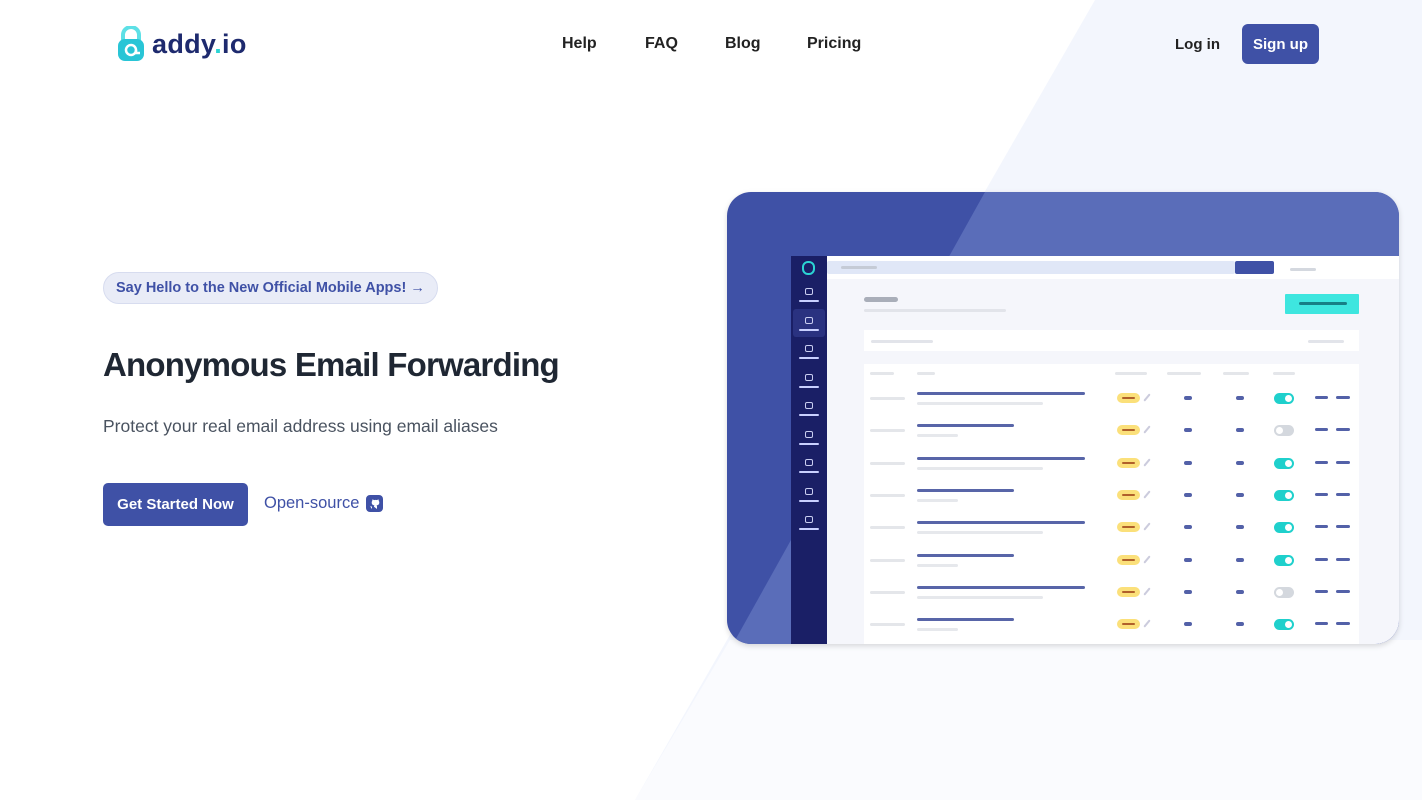 The width and height of the screenshot is (1422, 800). Describe the element at coordinates (809, 519) in the screenshot. I see `card-icon` at that location.